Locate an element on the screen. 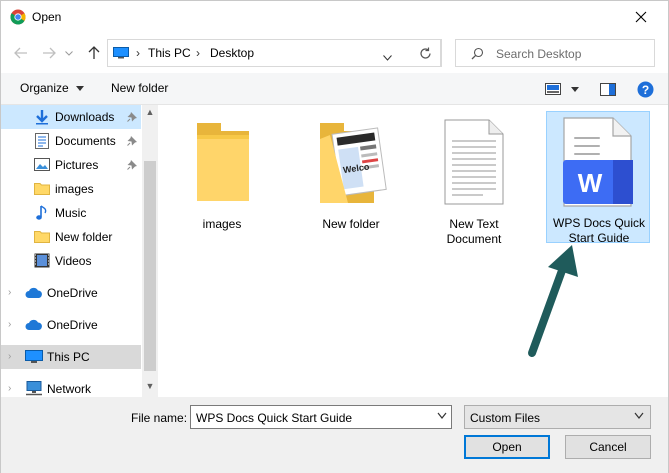  file-name-label: File name: is located at coordinates (159, 418).